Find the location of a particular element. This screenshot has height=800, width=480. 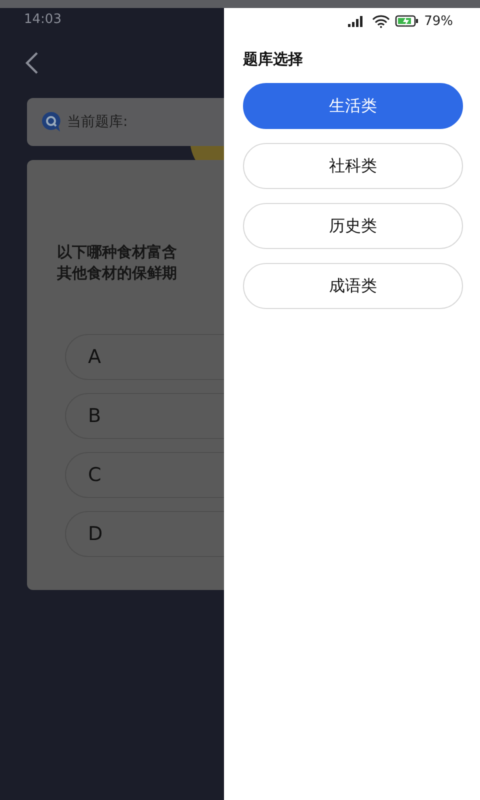

battery-percent: 79% is located at coordinates (438, 21).